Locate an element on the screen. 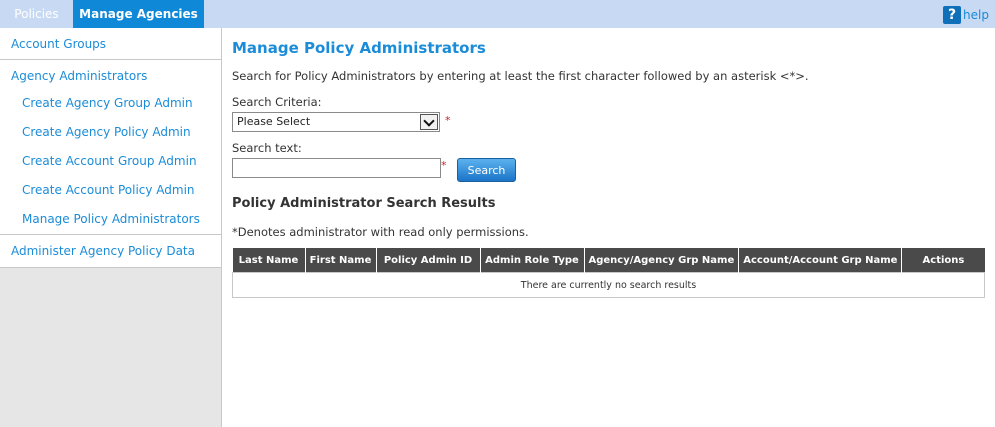 The height and width of the screenshot is (427, 995). column-header-actions: Actions is located at coordinates (943, 260).